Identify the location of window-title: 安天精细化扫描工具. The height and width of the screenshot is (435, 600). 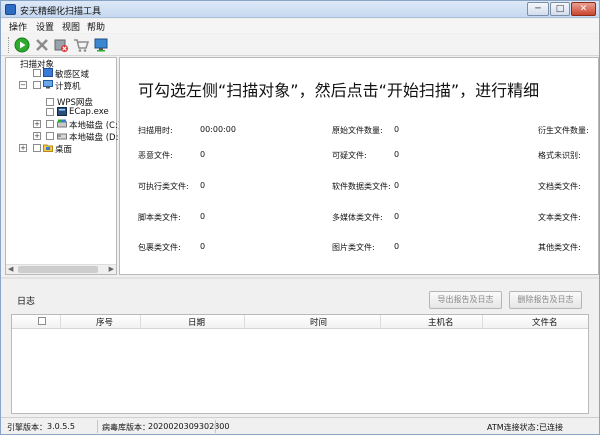
(61, 12).